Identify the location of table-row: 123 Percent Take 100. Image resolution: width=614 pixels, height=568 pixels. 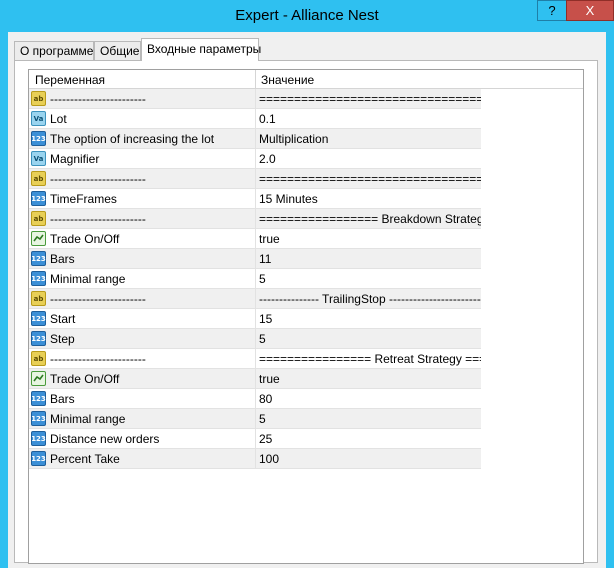
(255, 459).